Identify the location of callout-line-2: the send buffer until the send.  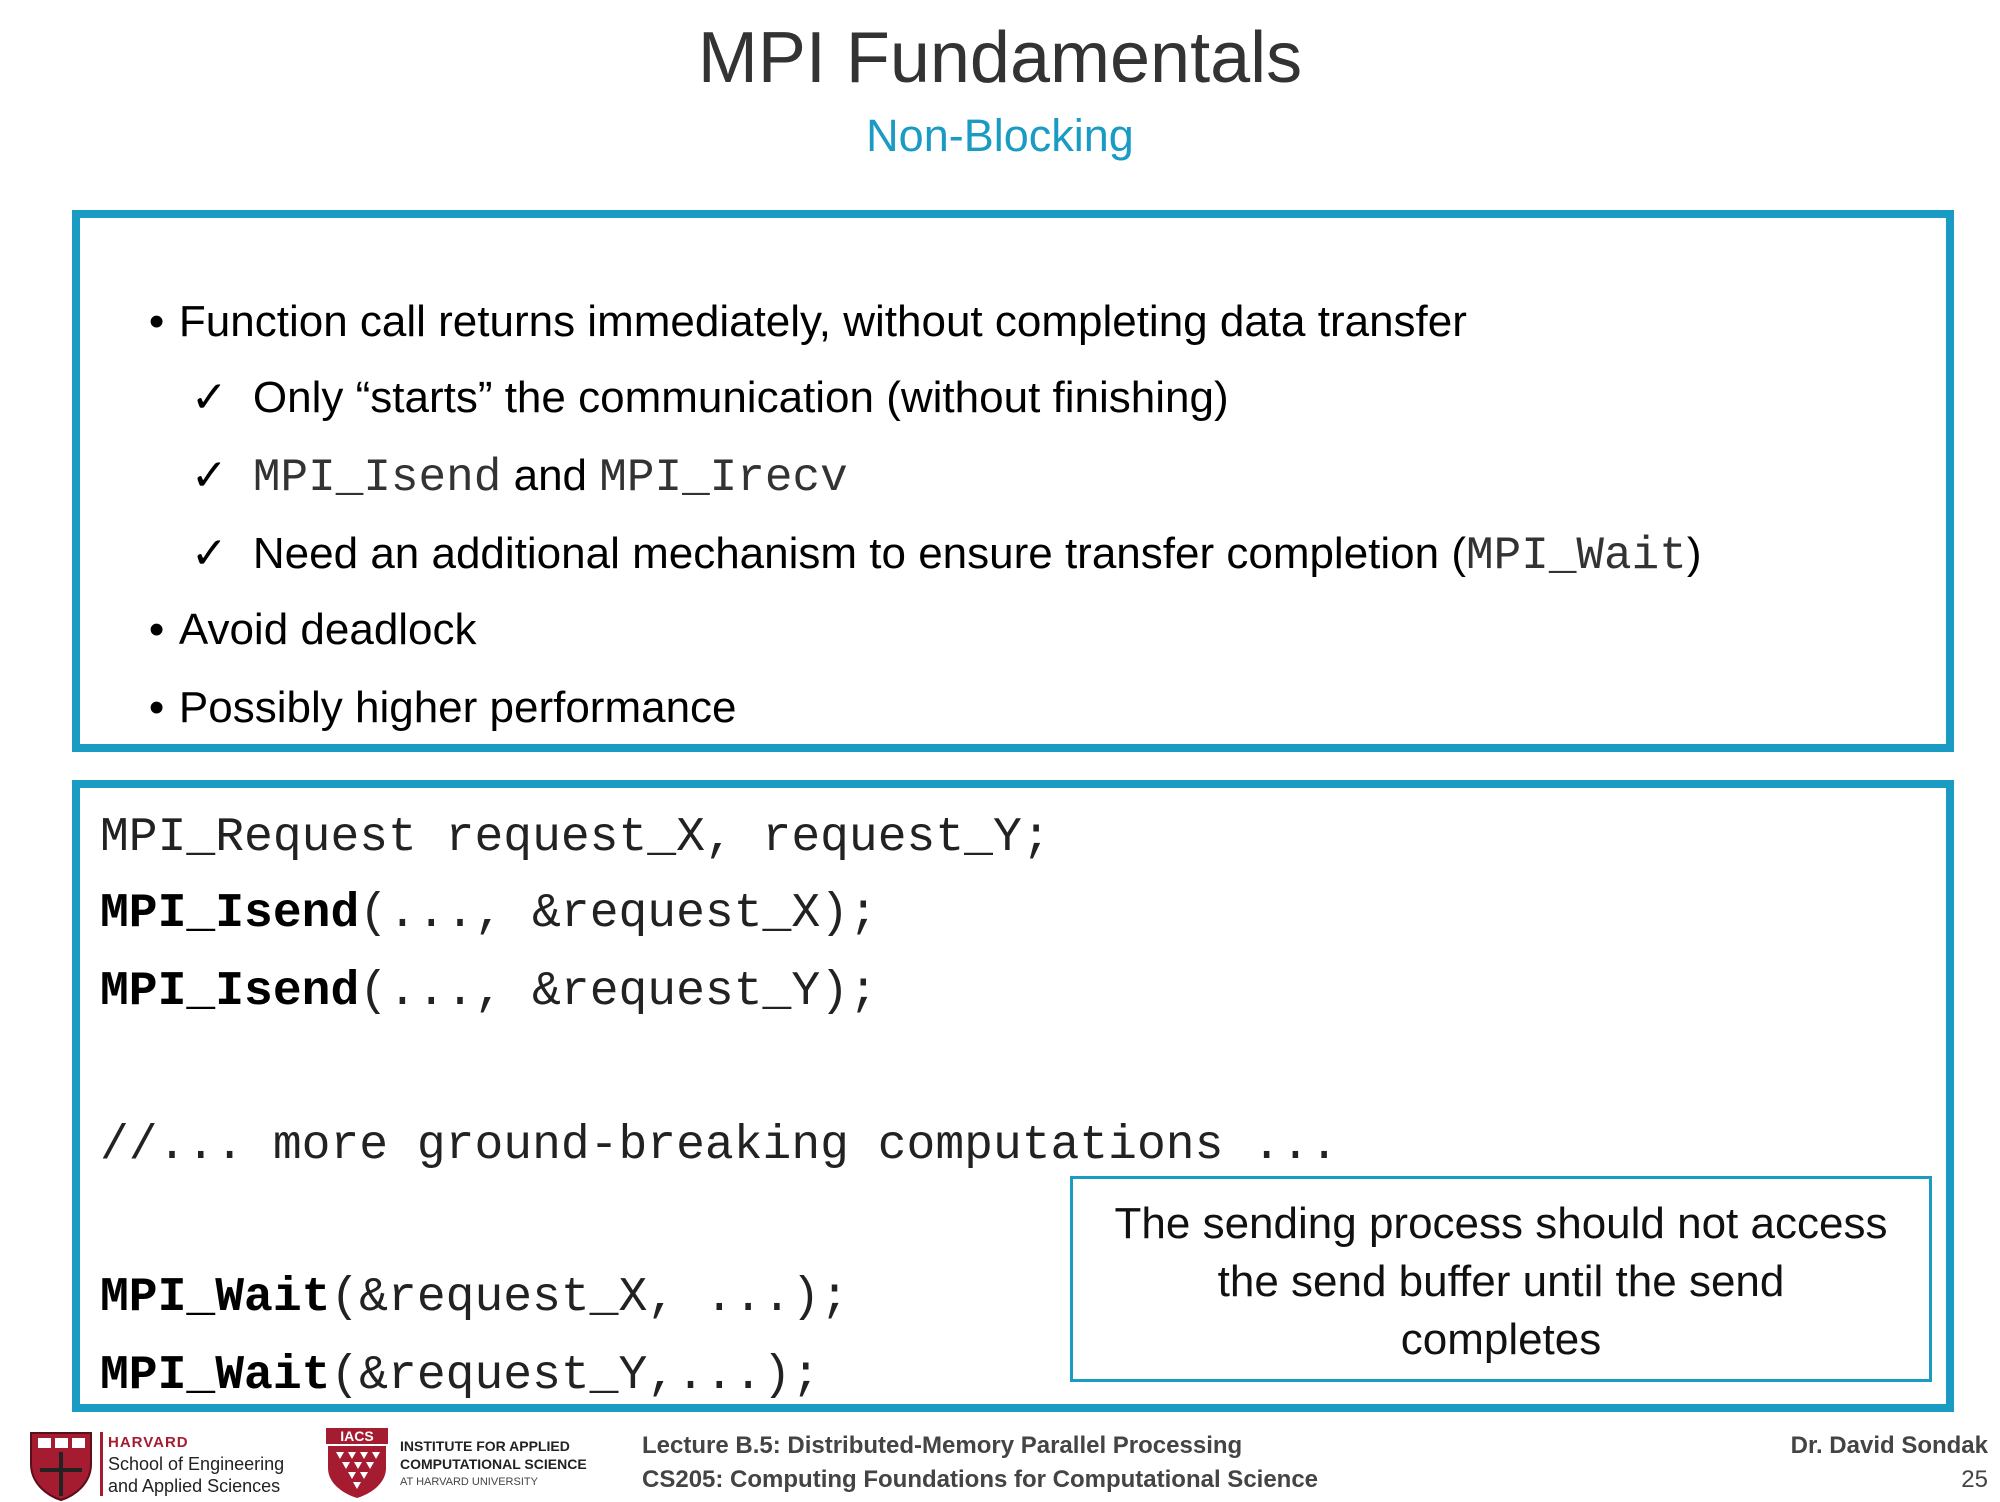
(1501, 1281).